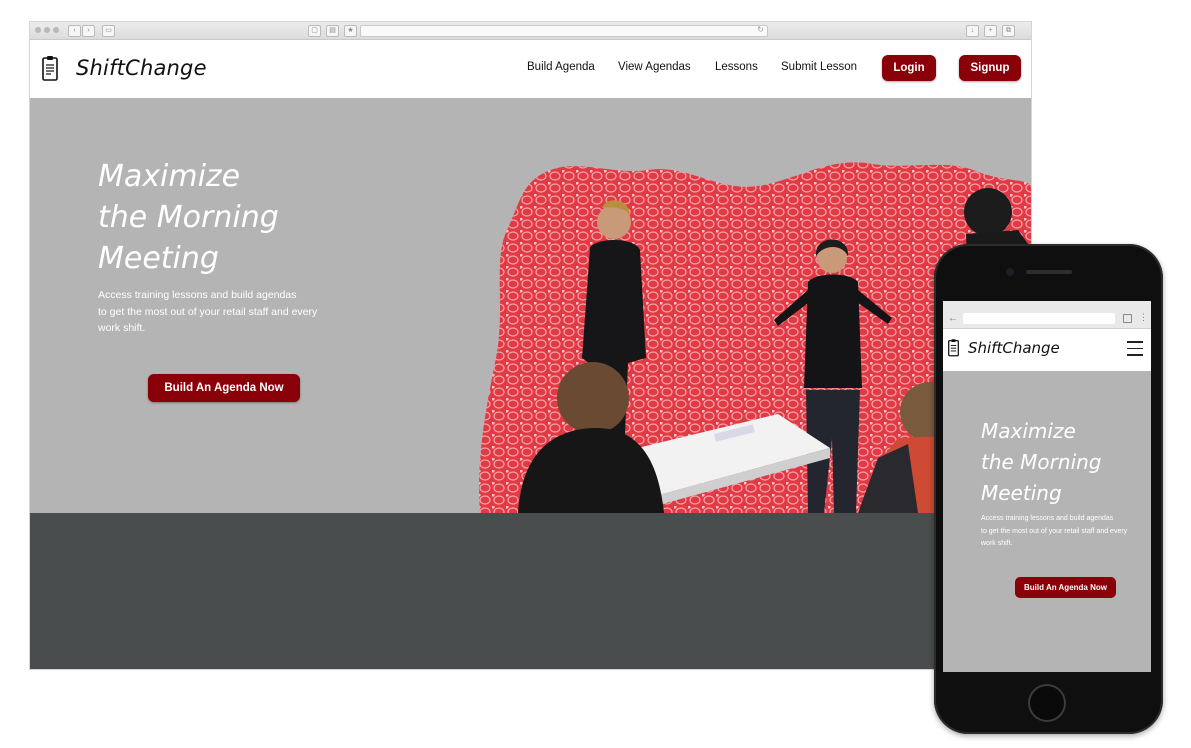  Describe the element at coordinates (1047, 305) in the screenshot. I see `mobile-status-bar` at that location.